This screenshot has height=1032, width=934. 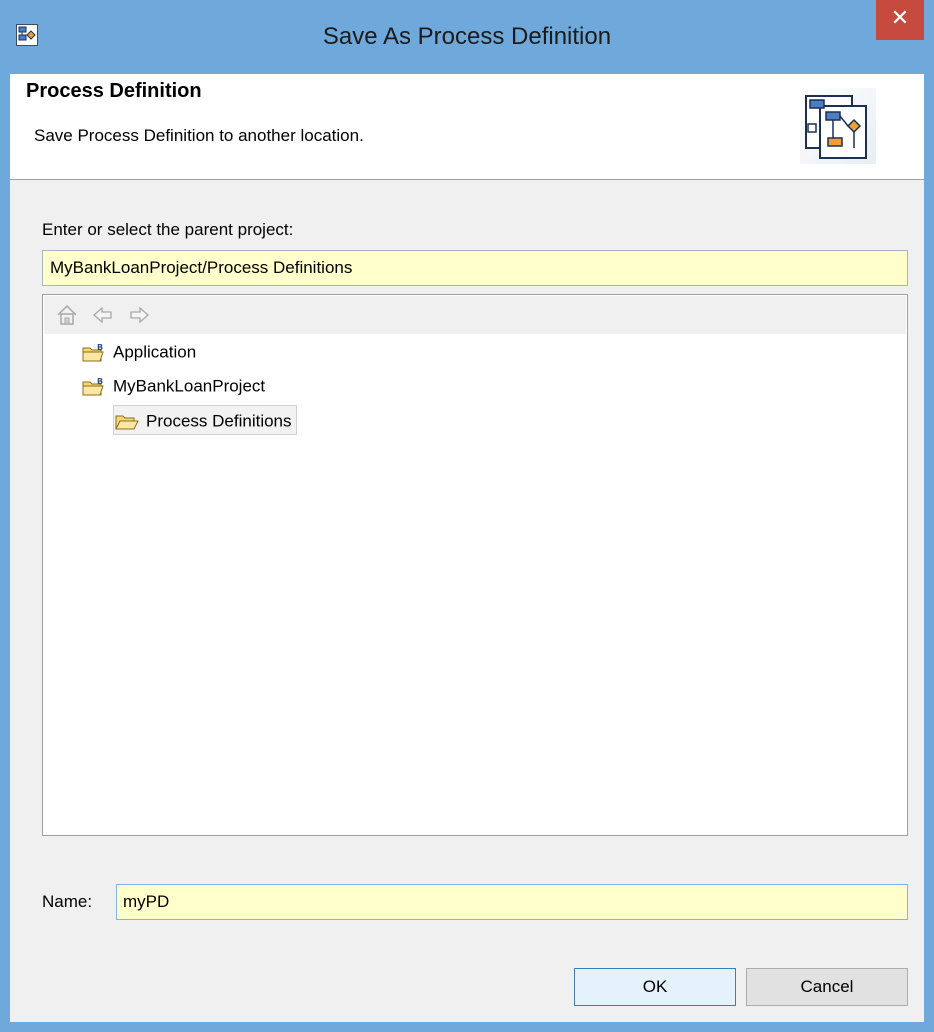 I want to click on cancel-button: Cancel, so click(x=827, y=987).